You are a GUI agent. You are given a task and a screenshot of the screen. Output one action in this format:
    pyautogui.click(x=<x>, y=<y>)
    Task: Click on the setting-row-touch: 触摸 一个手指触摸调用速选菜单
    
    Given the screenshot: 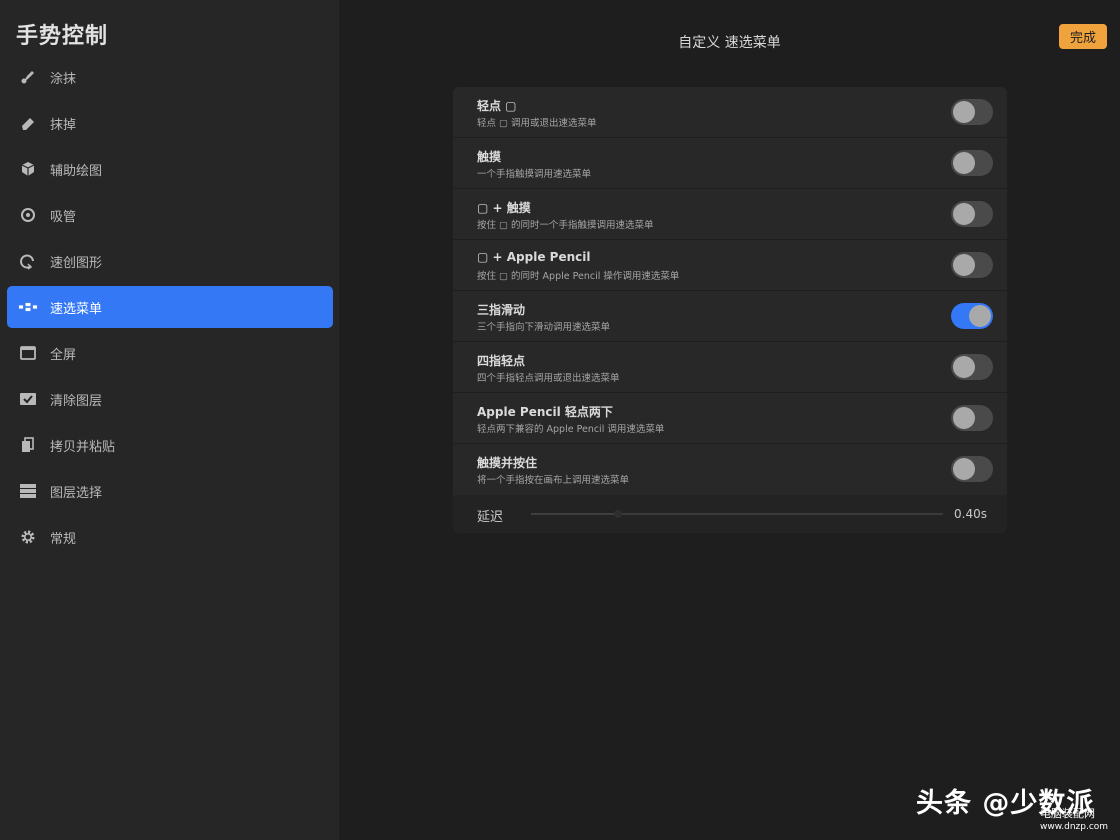 What is the action you would take?
    pyautogui.click(x=730, y=163)
    